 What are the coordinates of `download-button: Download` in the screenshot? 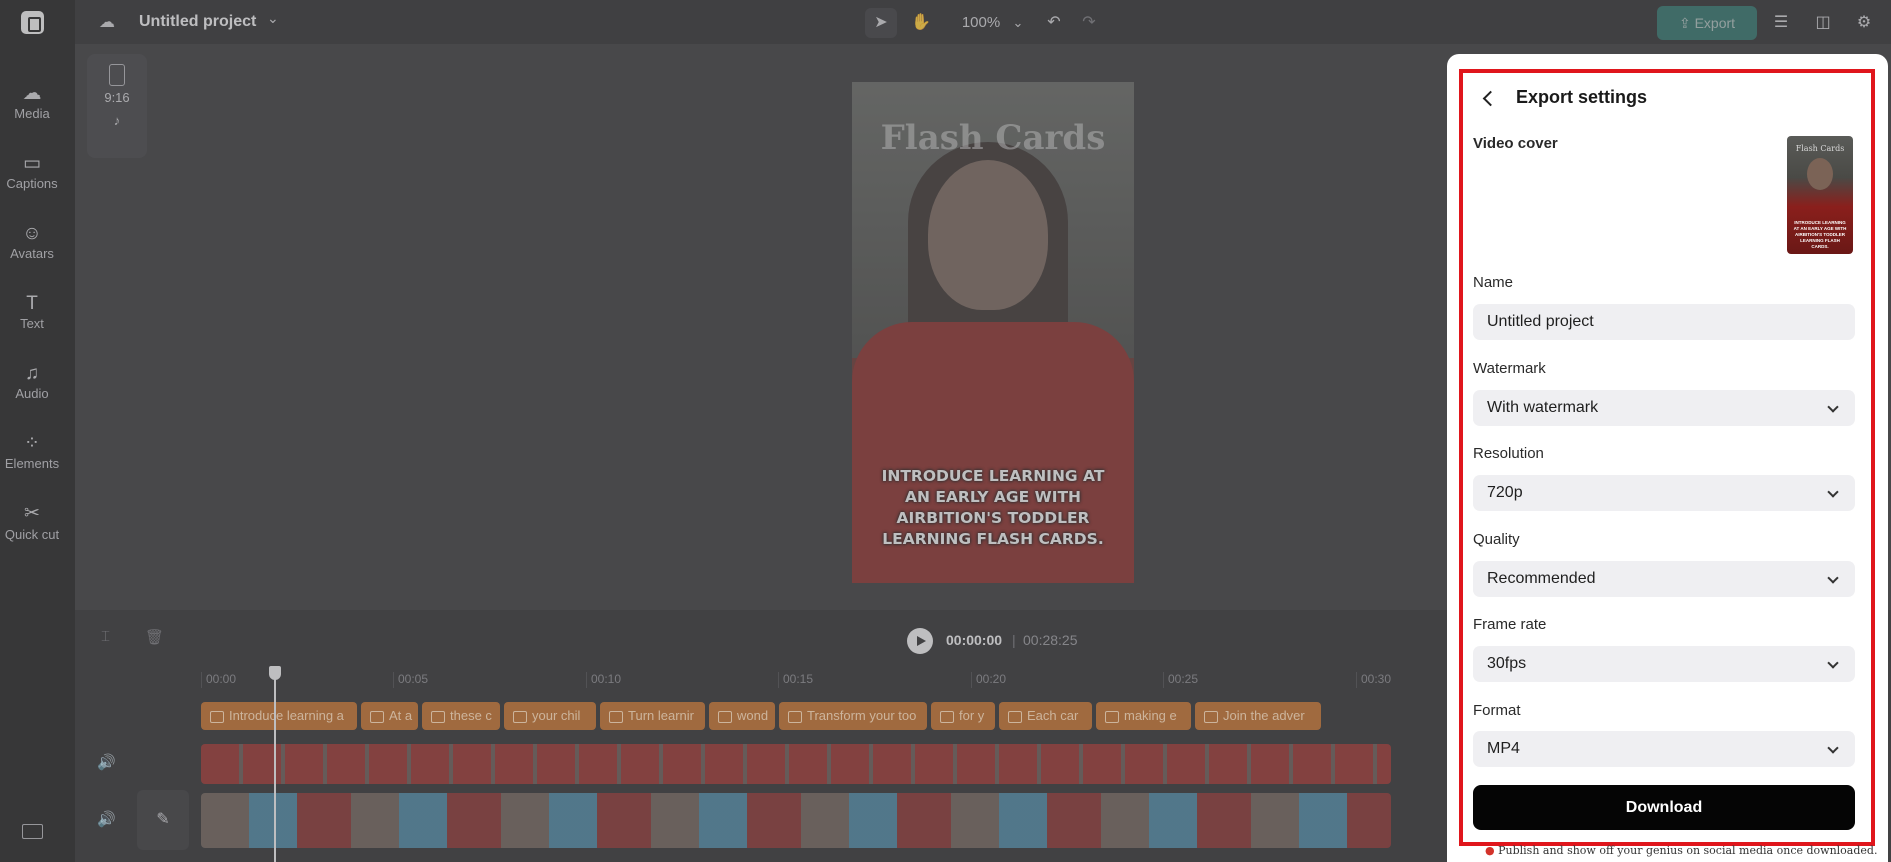 It's located at (1664, 807).